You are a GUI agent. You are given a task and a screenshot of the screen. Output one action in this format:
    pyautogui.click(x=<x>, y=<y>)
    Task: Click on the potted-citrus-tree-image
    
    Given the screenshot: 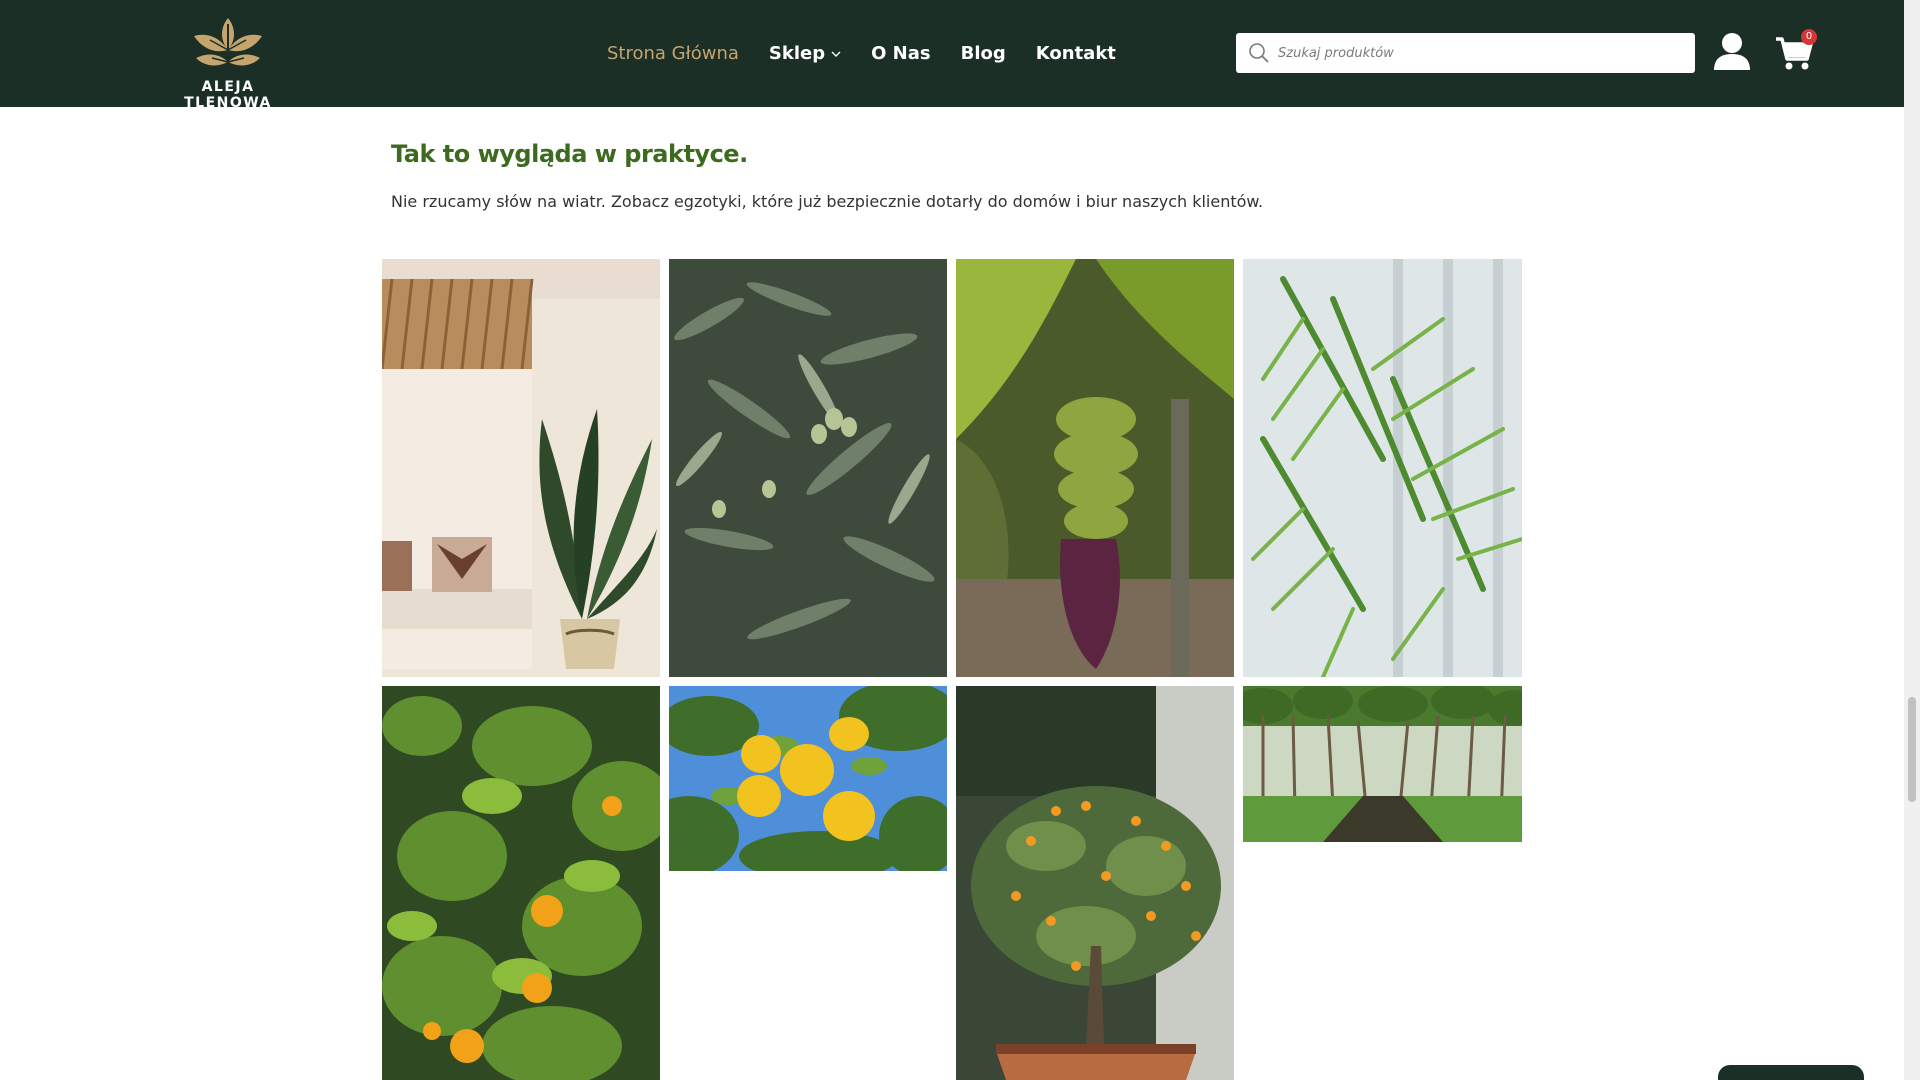 What is the action you would take?
    pyautogui.click(x=1095, y=883)
    